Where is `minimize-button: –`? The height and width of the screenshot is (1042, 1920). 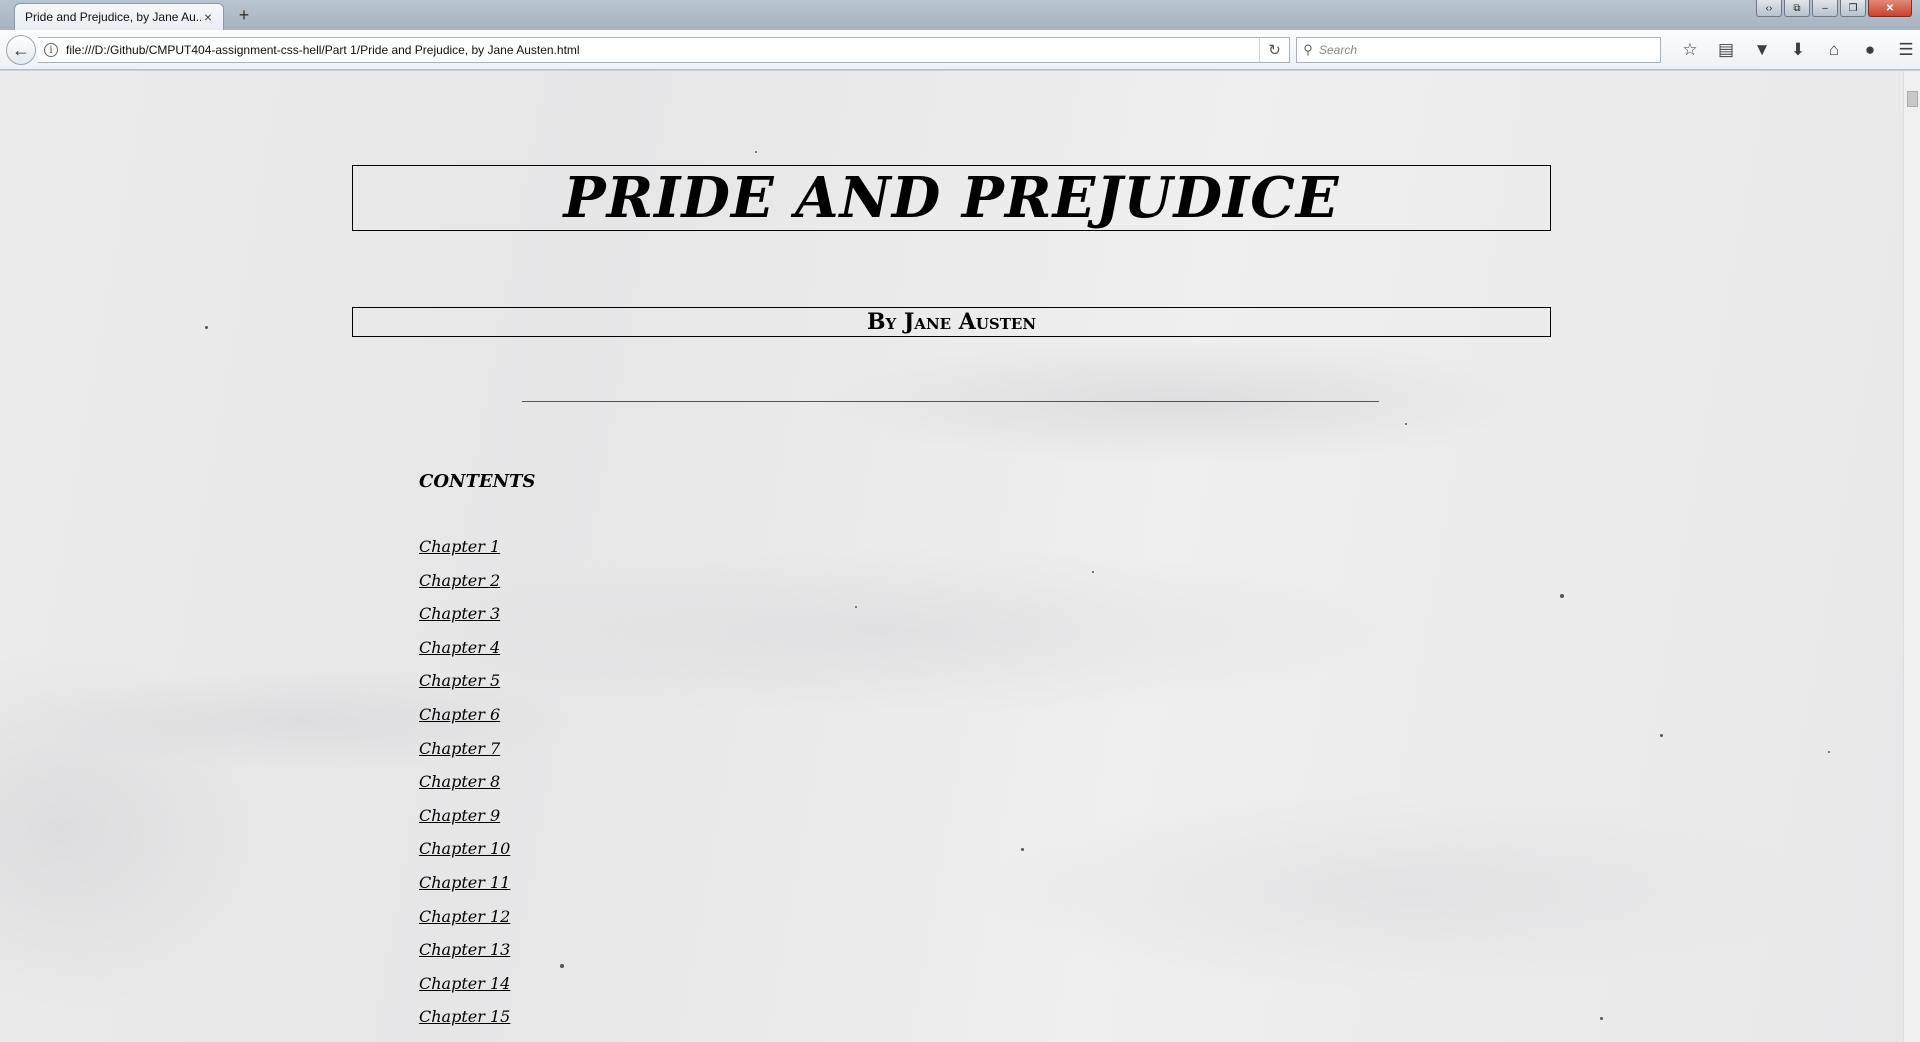 minimize-button: – is located at coordinates (1825, 8).